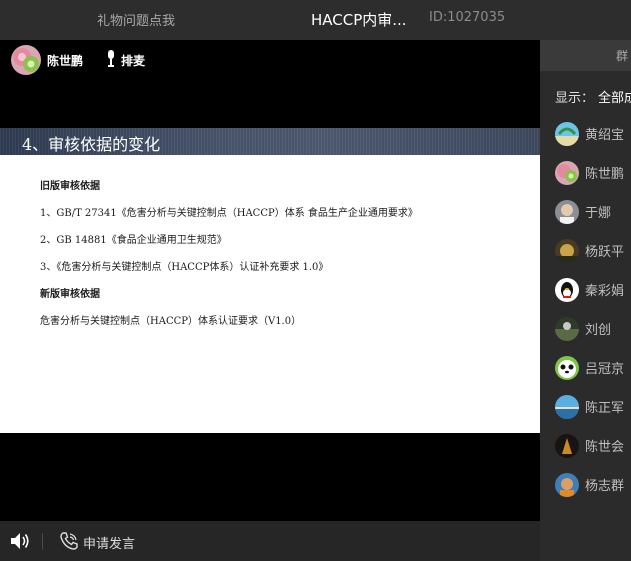 The width and height of the screenshot is (631, 561). Describe the element at coordinates (605, 486) in the screenshot. I see `member-name: 杨志群` at that location.